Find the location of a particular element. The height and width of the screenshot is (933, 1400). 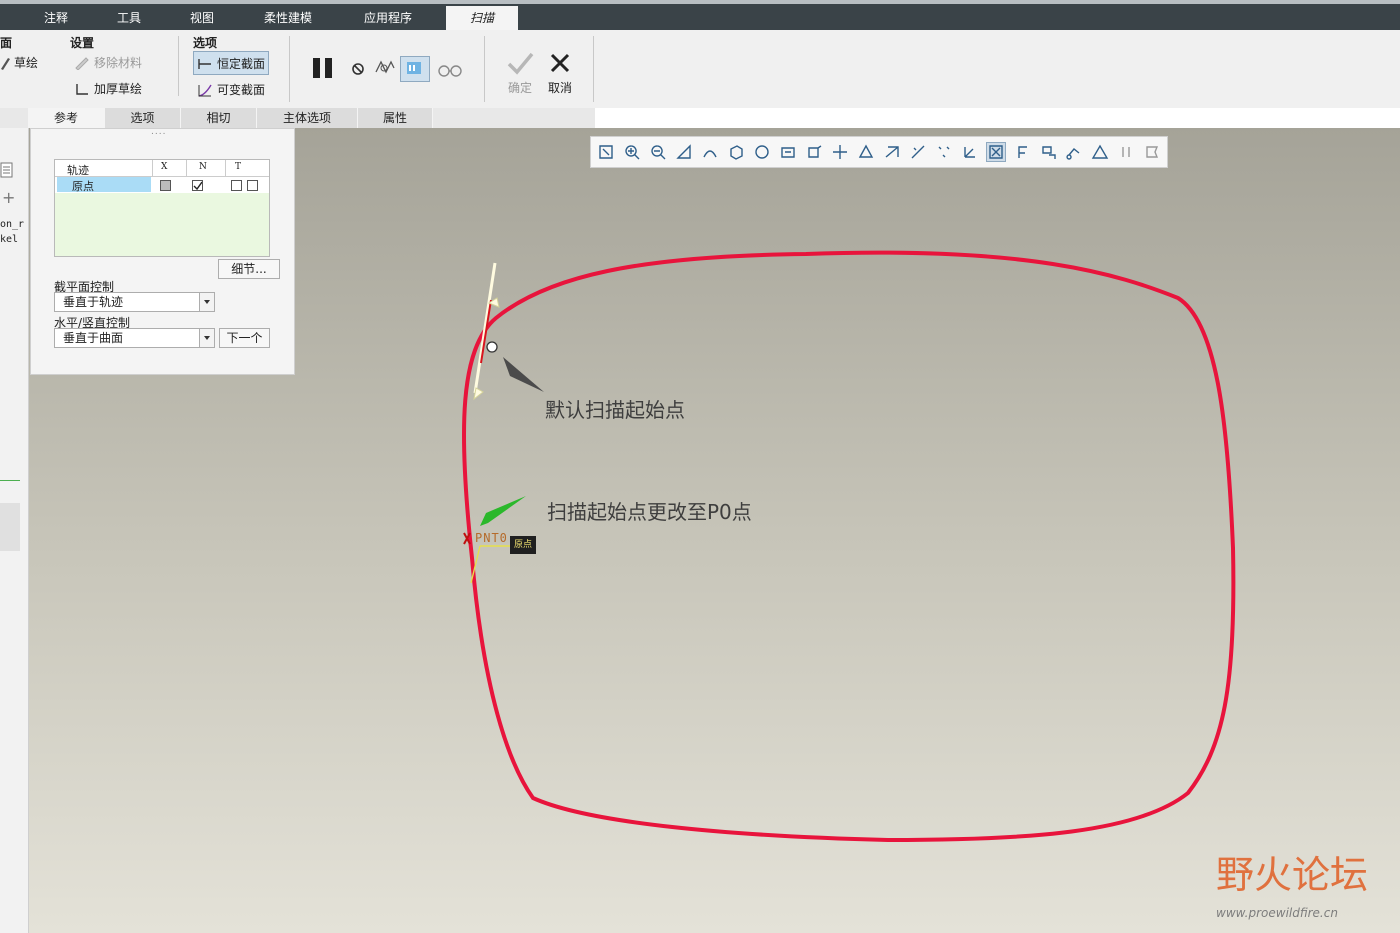

col-n: N is located at coordinates (203, 167).